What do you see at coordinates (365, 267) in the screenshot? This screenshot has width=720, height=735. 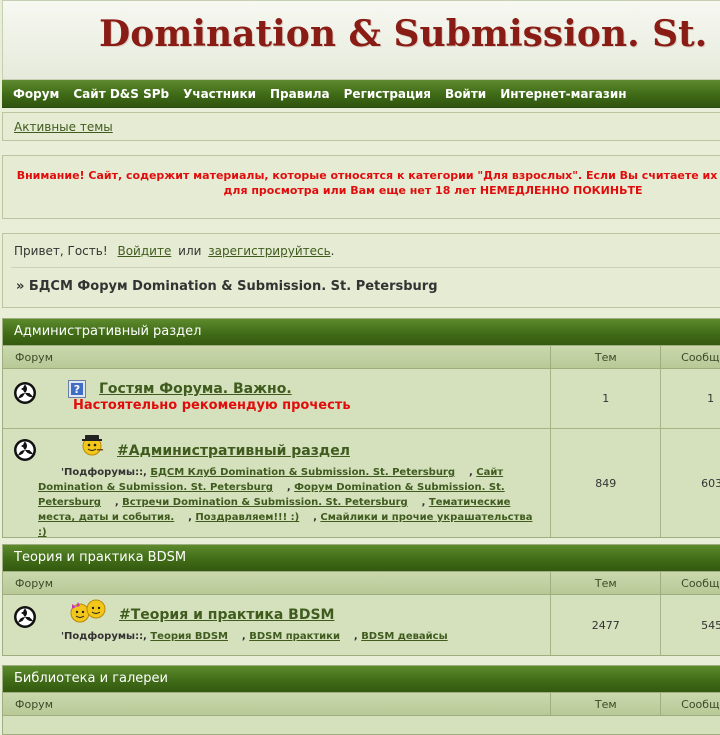 I see `greeting-divider` at bounding box center [365, 267].